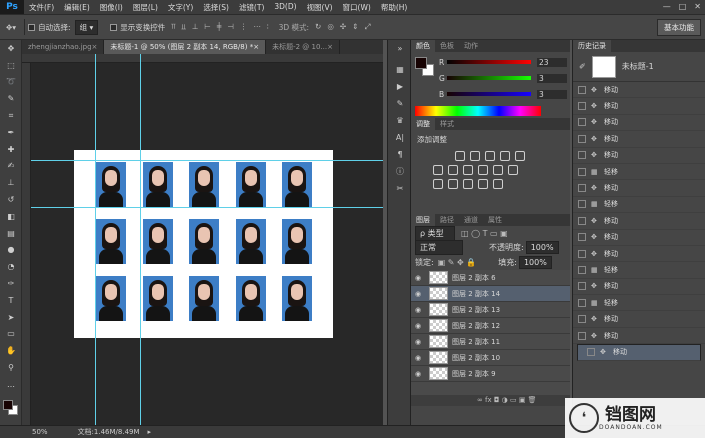  I want to click on status-arrow-icon: ▸, so click(150, 432).